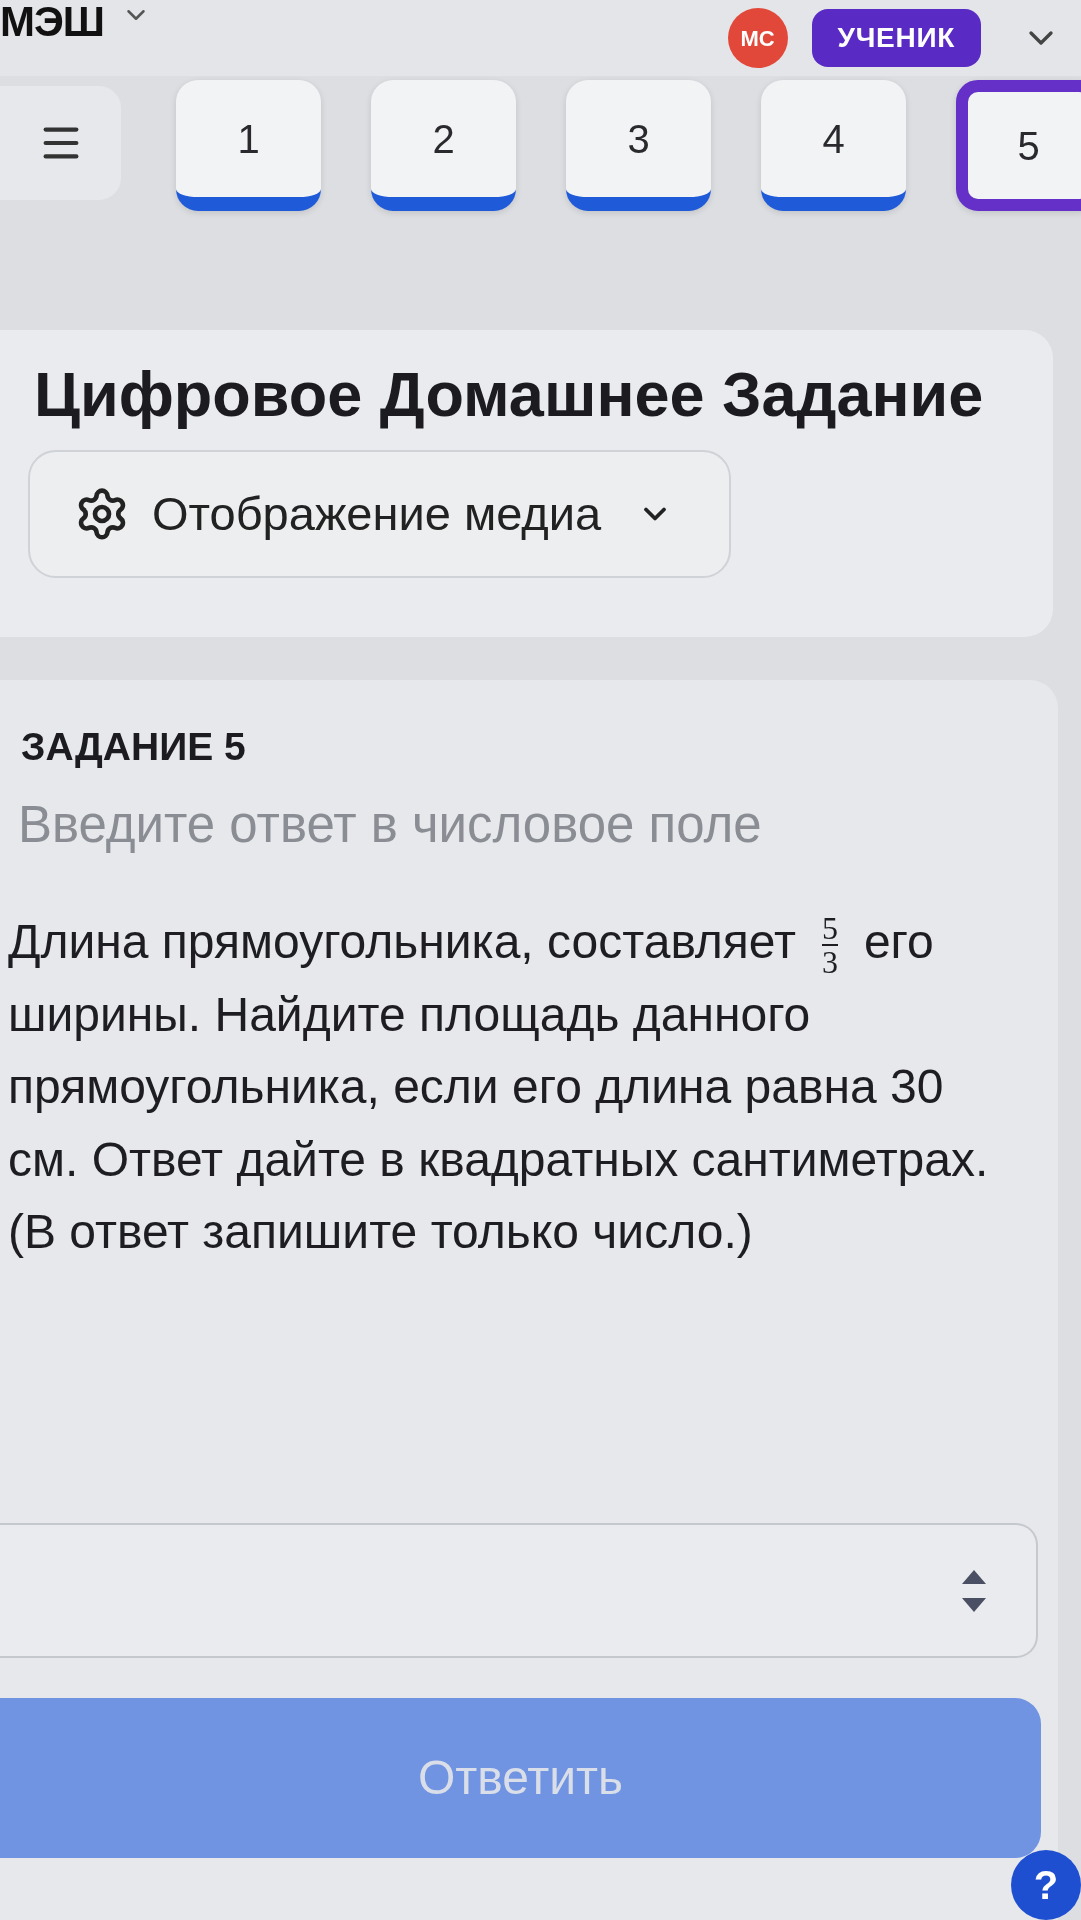  I want to click on answer-field, so click(519, 1590).